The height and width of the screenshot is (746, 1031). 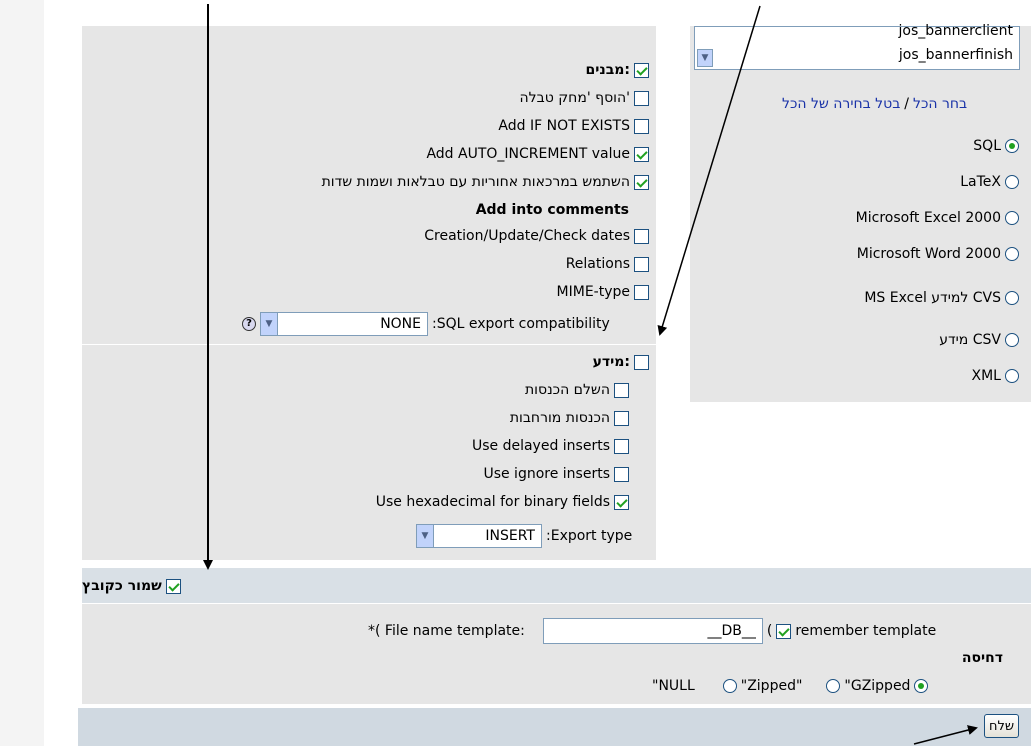 What do you see at coordinates (945, 735) in the screenshot?
I see `arrow-to-submit-button` at bounding box center [945, 735].